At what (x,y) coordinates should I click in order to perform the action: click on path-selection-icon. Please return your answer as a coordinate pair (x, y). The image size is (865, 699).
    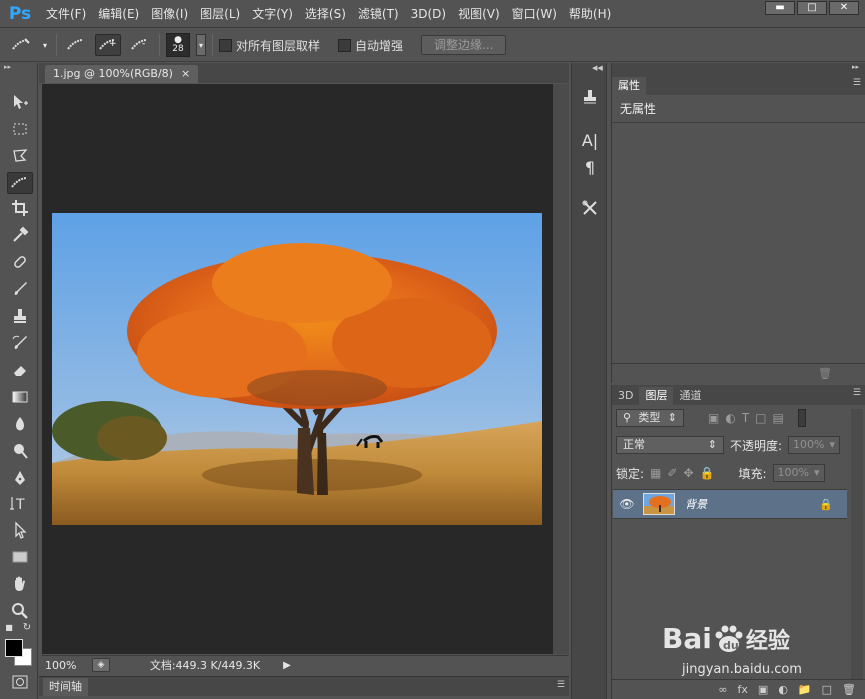
    Looking at the image, I should click on (20, 530).